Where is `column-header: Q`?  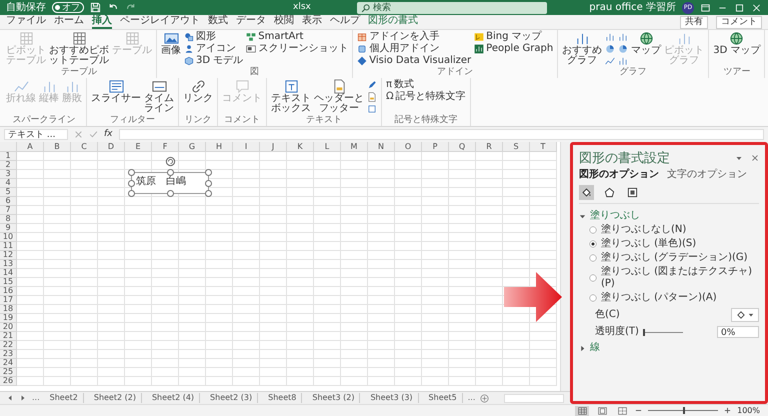
column-header: Q is located at coordinates (462, 147).